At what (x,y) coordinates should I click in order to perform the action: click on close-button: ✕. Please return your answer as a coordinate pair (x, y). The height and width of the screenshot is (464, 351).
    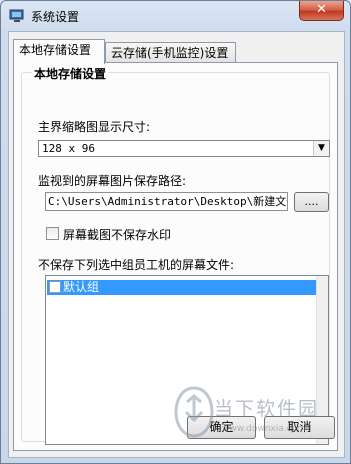
    Looking at the image, I should click on (321, 11).